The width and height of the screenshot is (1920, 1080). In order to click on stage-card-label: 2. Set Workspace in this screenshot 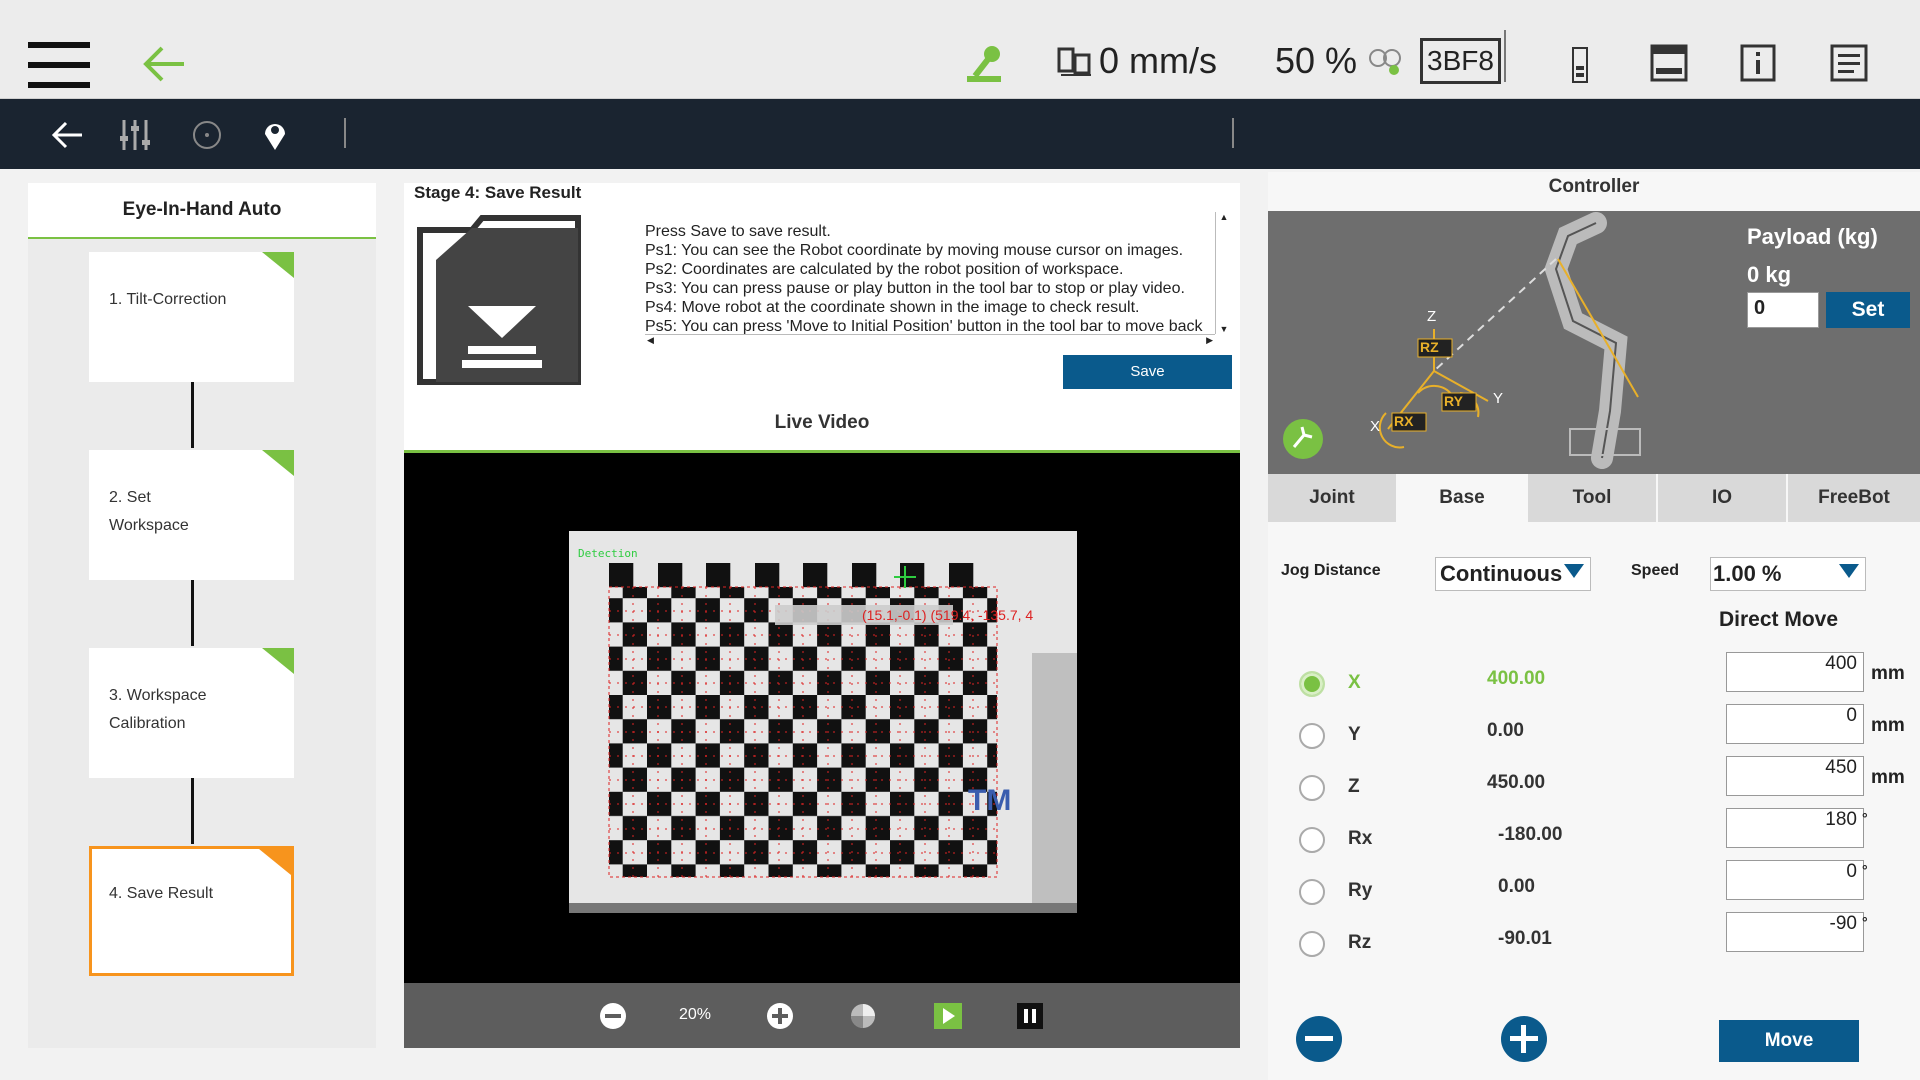, I will do `click(149, 511)`.